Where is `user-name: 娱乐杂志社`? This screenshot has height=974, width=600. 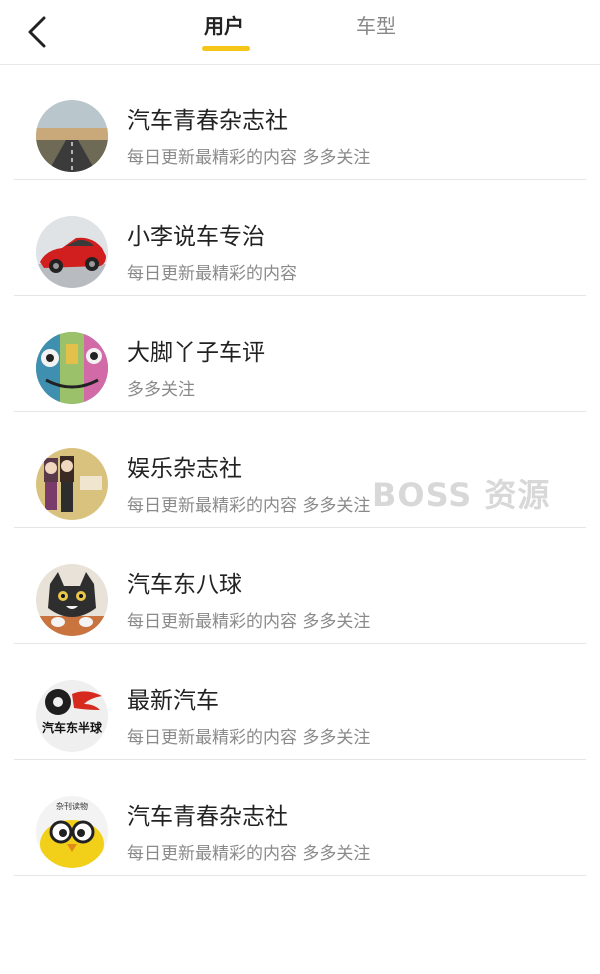 user-name: 娱乐杂志社 is located at coordinates (184, 469).